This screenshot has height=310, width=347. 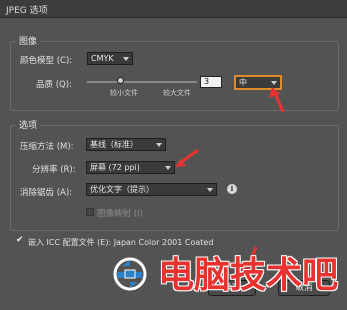 What do you see at coordinates (187, 157) in the screenshot?
I see `arrow-resolution-icon` at bounding box center [187, 157].